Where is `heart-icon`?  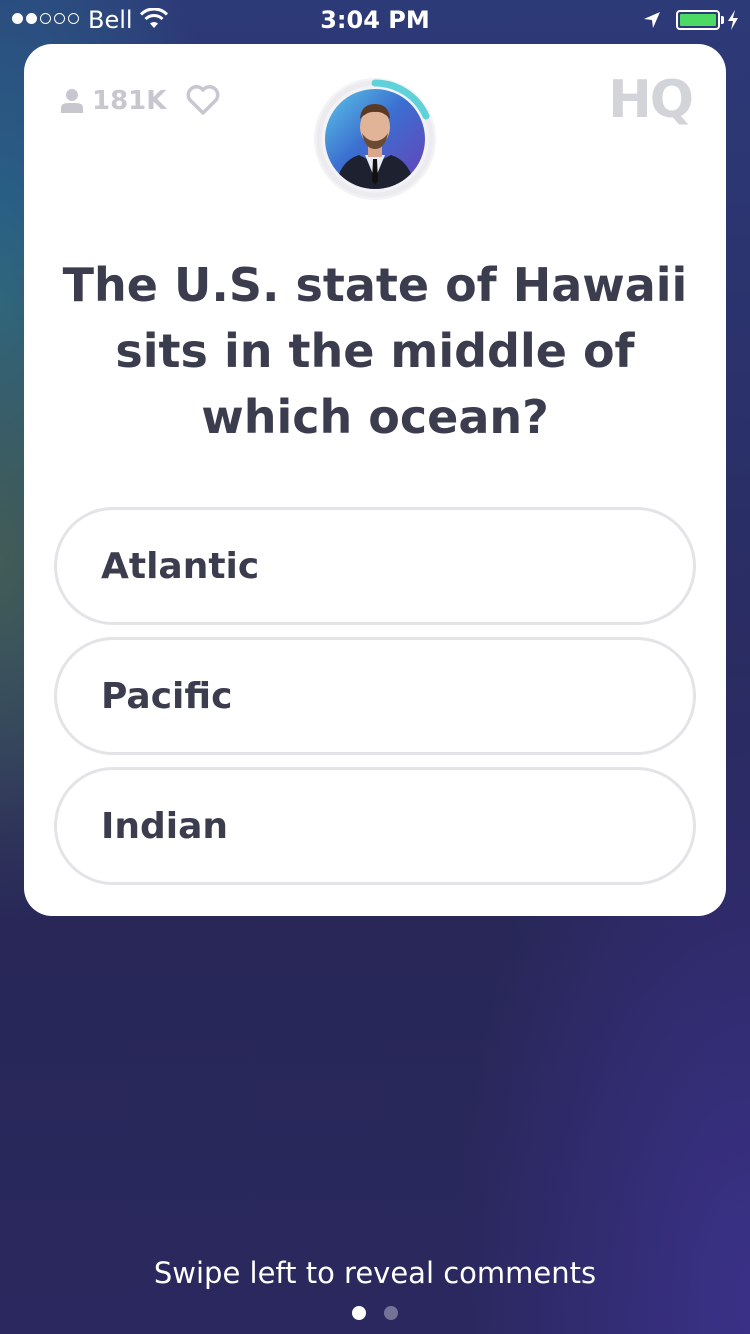 heart-icon is located at coordinates (203, 100).